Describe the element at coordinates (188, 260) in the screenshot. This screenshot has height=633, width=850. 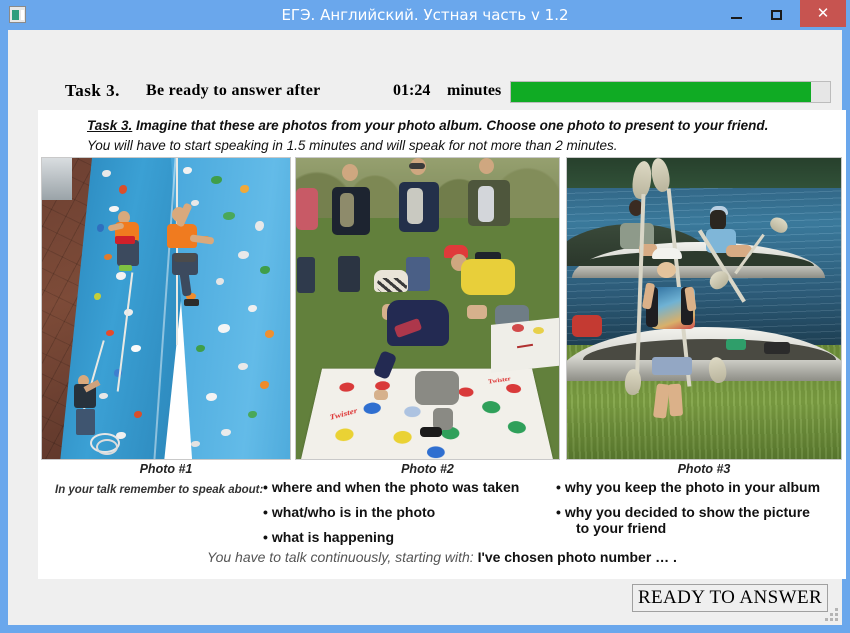
I see `photo-1-climber-man` at that location.